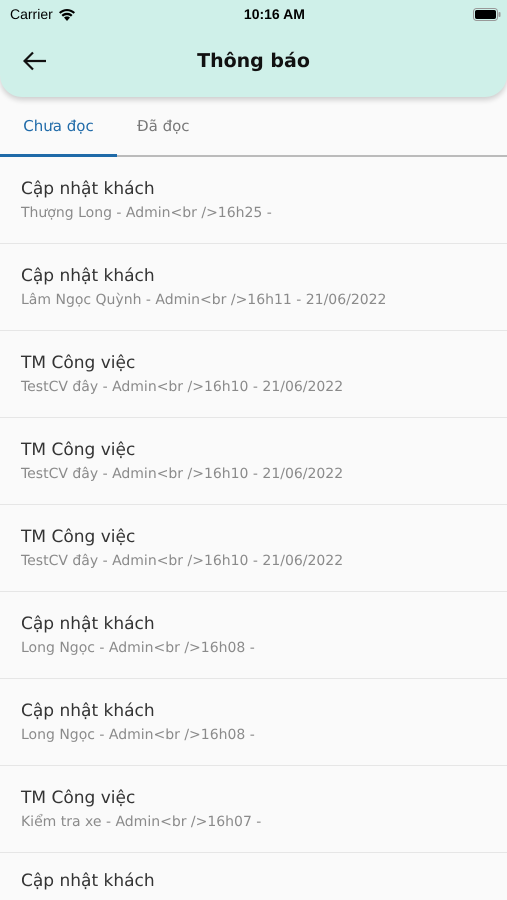  What do you see at coordinates (35, 61) in the screenshot?
I see `back-arrow-icon` at bounding box center [35, 61].